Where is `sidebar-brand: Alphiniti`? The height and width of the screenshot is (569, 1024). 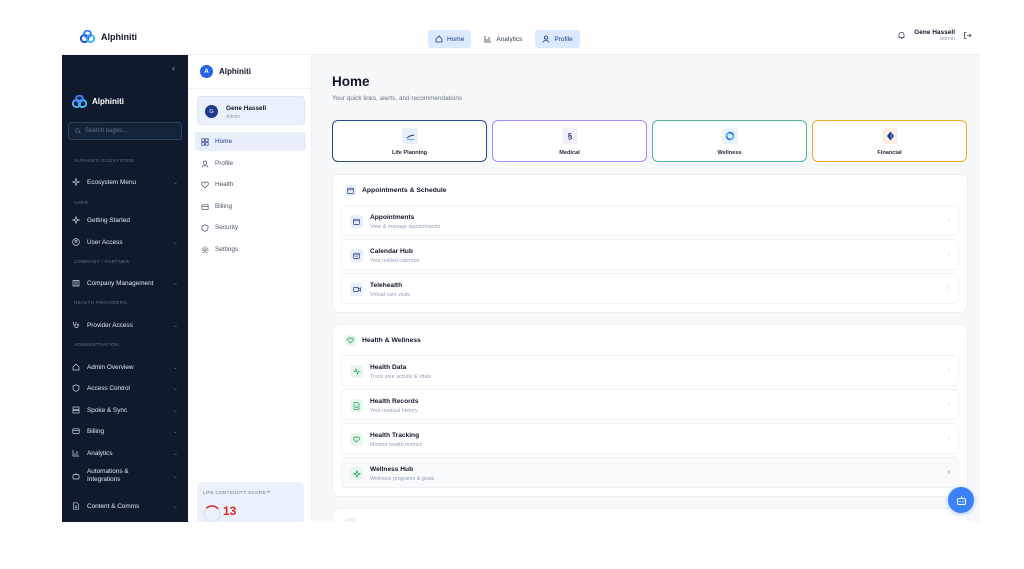
sidebar-brand: Alphiniti is located at coordinates (98, 101).